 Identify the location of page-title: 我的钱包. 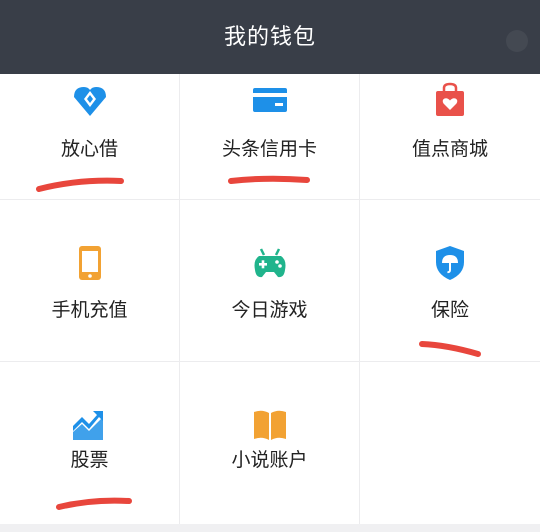
(269, 37).